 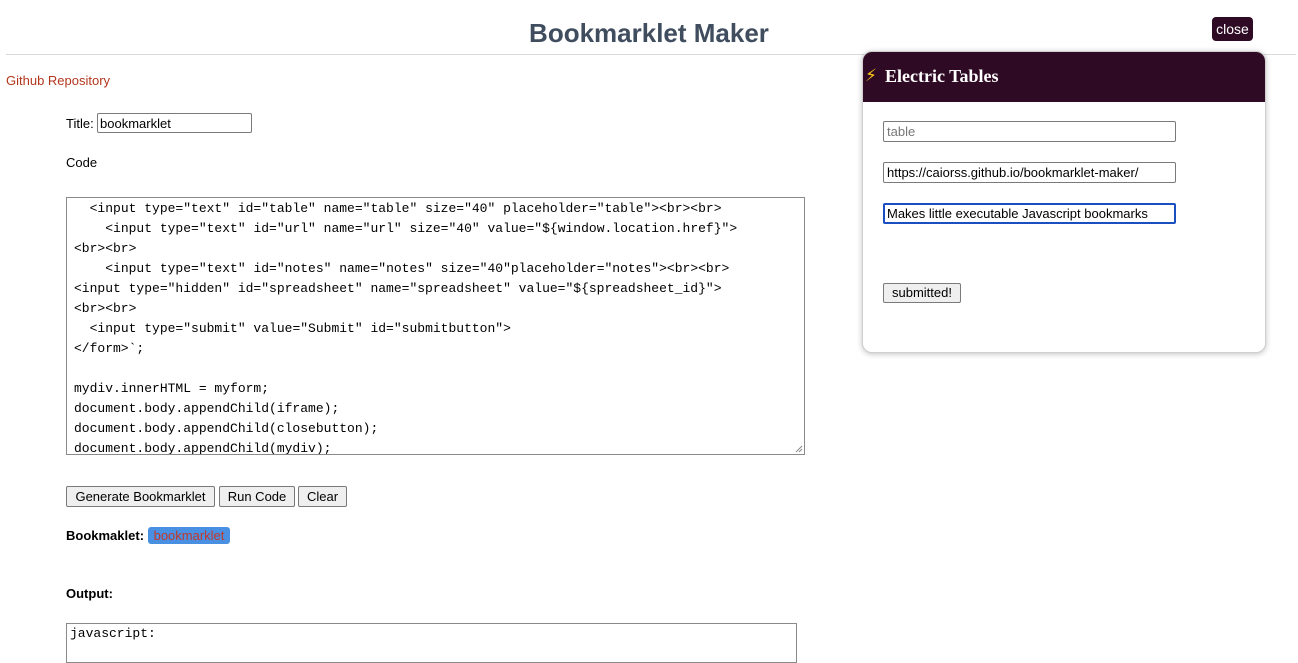 I want to click on code-label: Code, so click(x=82, y=162).